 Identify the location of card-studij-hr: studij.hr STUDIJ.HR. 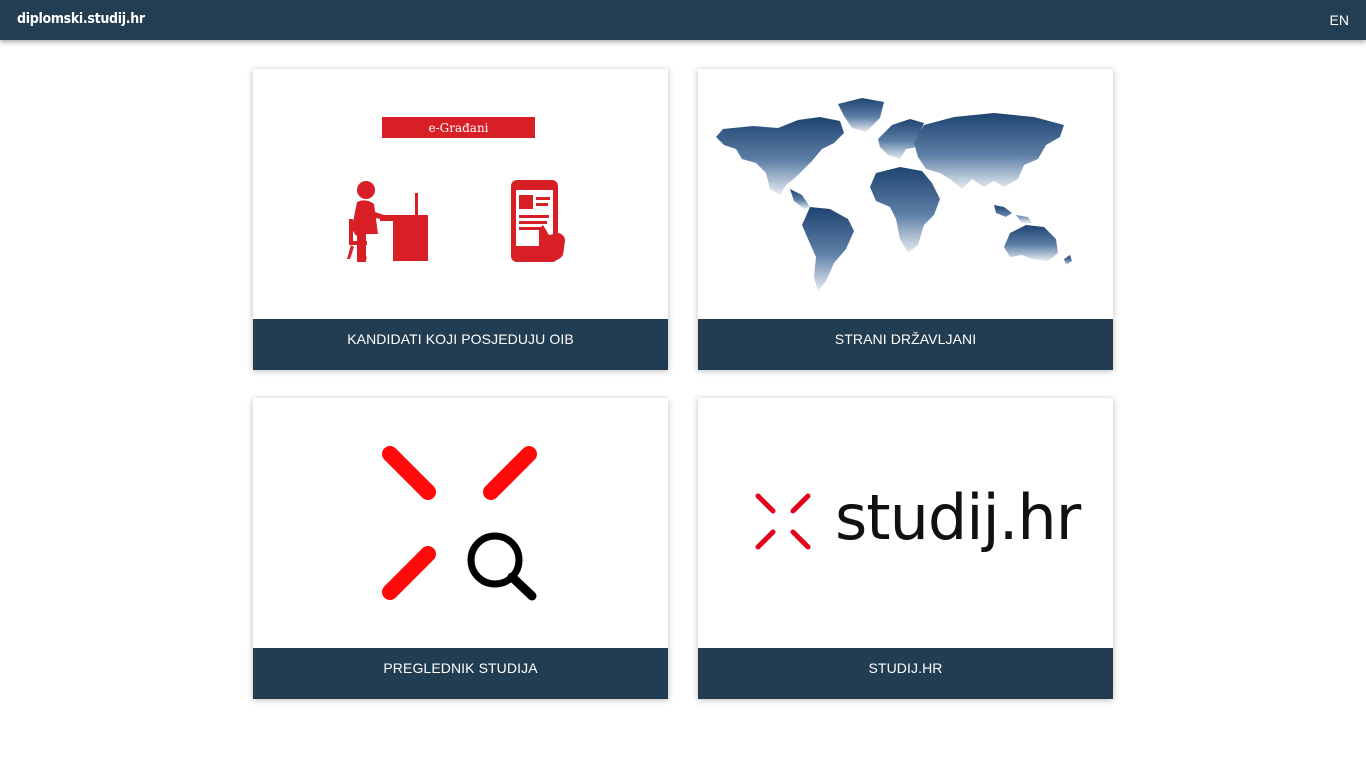
(905, 548).